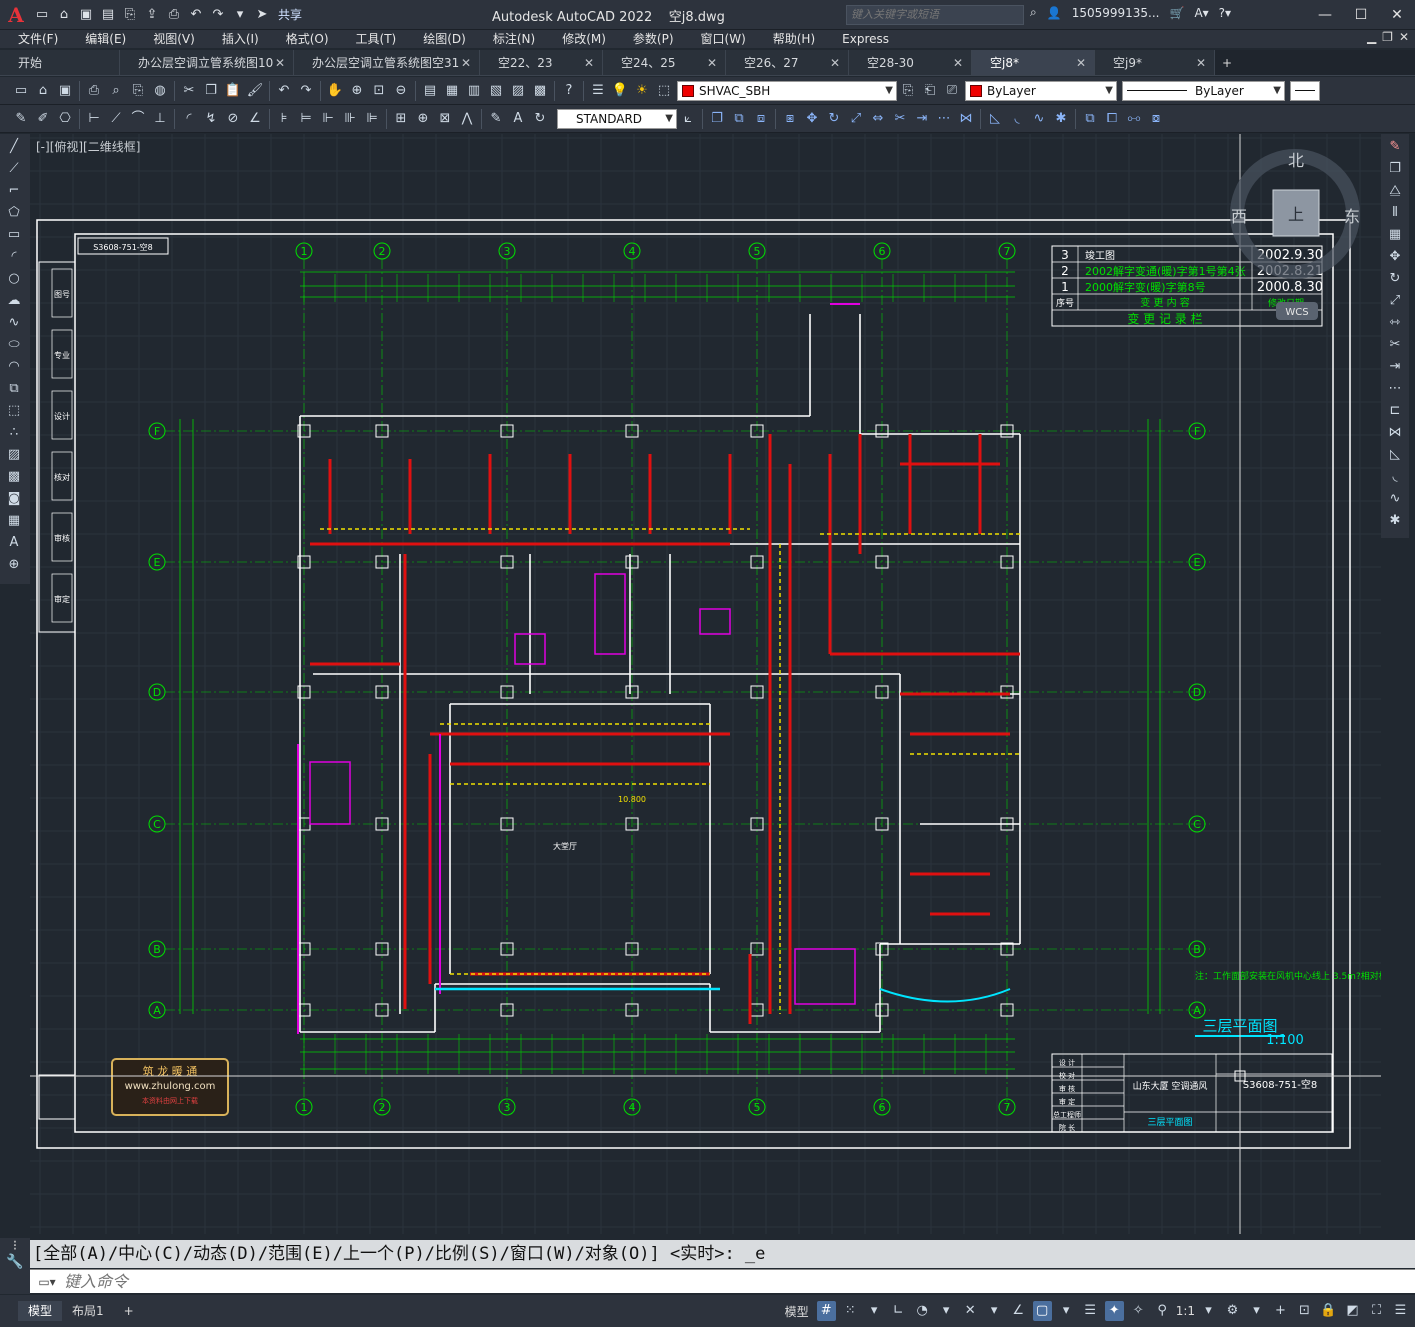  I want to click on ordinate-dim-icon: ⊥, so click(160, 119).